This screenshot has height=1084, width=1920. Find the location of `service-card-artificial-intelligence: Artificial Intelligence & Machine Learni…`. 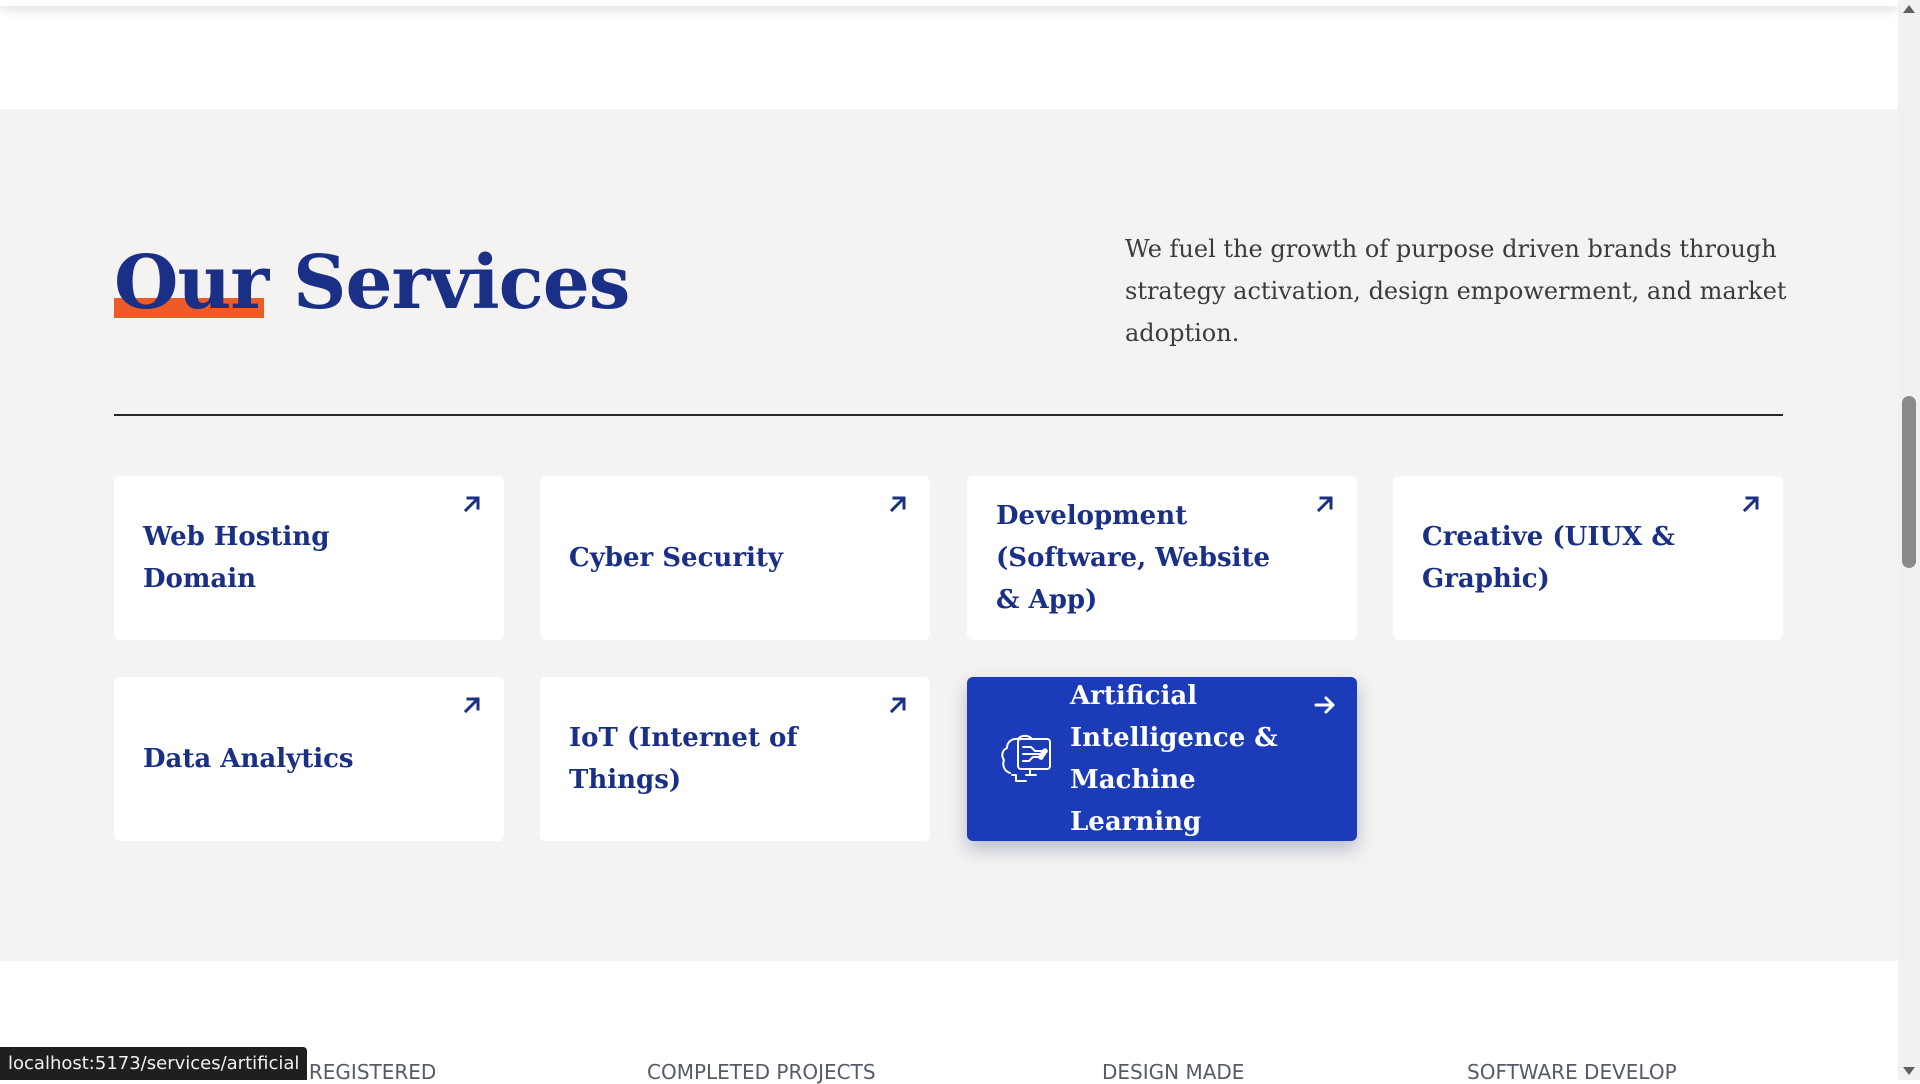

service-card-artificial-intelligence: Artificial Intelligence & Machine Learni… is located at coordinates (1162, 759).